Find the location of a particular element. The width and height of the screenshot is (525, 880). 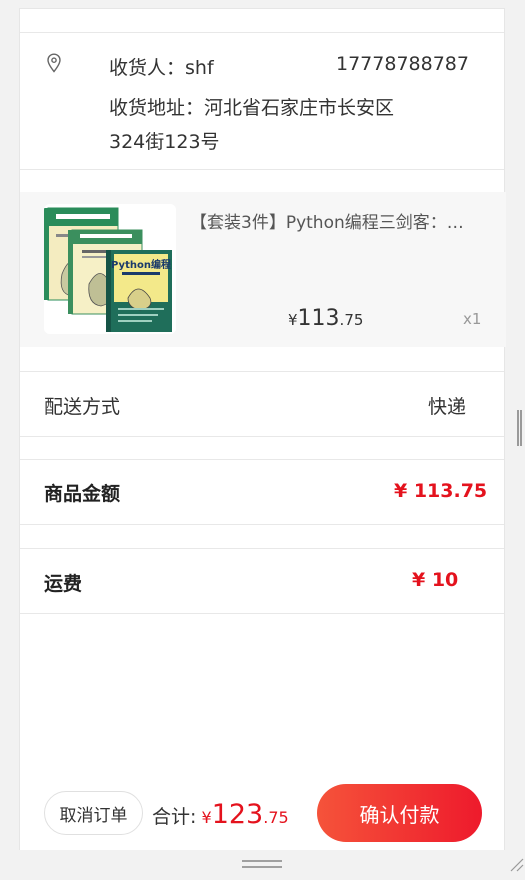

amount-bottom-divider is located at coordinates (262, 524).